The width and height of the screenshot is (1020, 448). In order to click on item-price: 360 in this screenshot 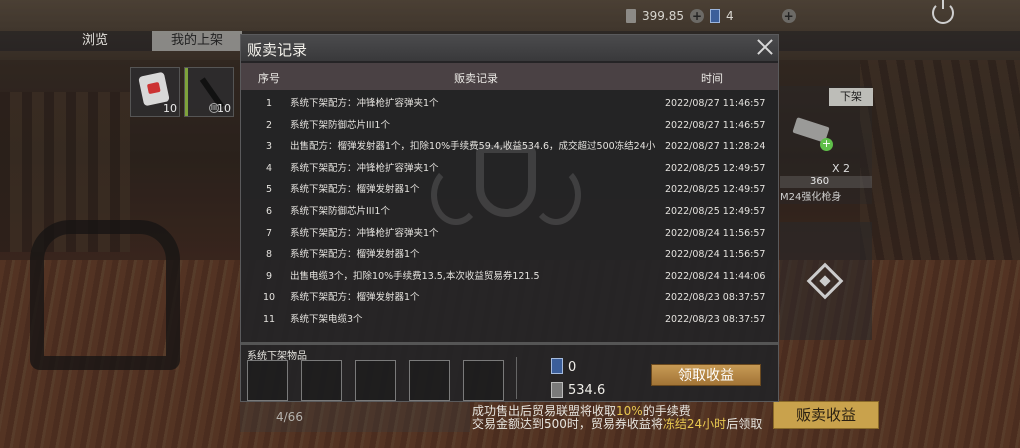, I will do `click(826, 182)`.